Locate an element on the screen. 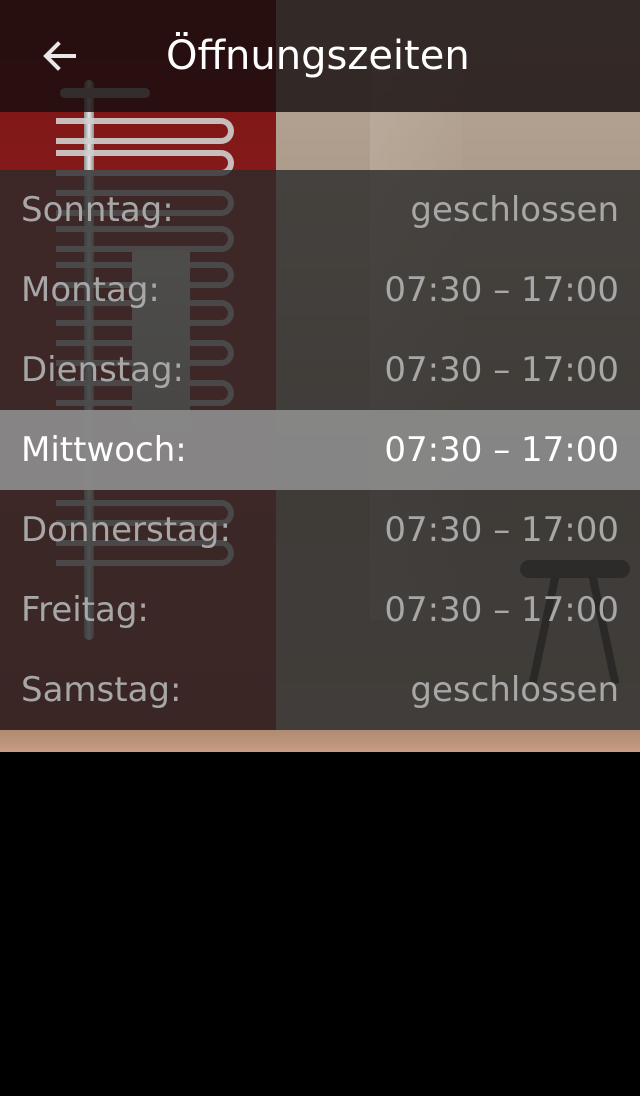 This screenshot has width=640, height=1096. back-button is located at coordinates (60, 56).